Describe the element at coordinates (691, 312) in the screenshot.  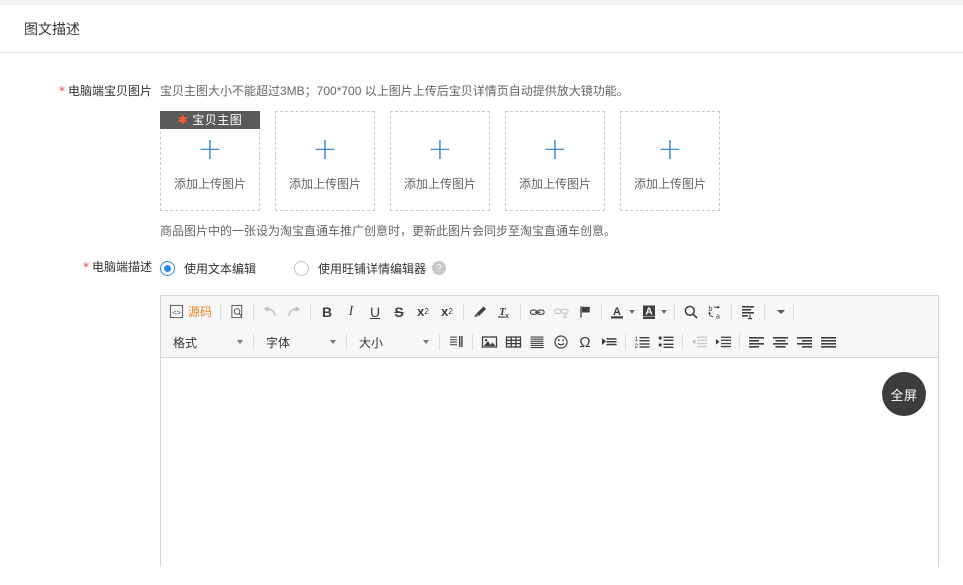
I see `find-icon` at that location.